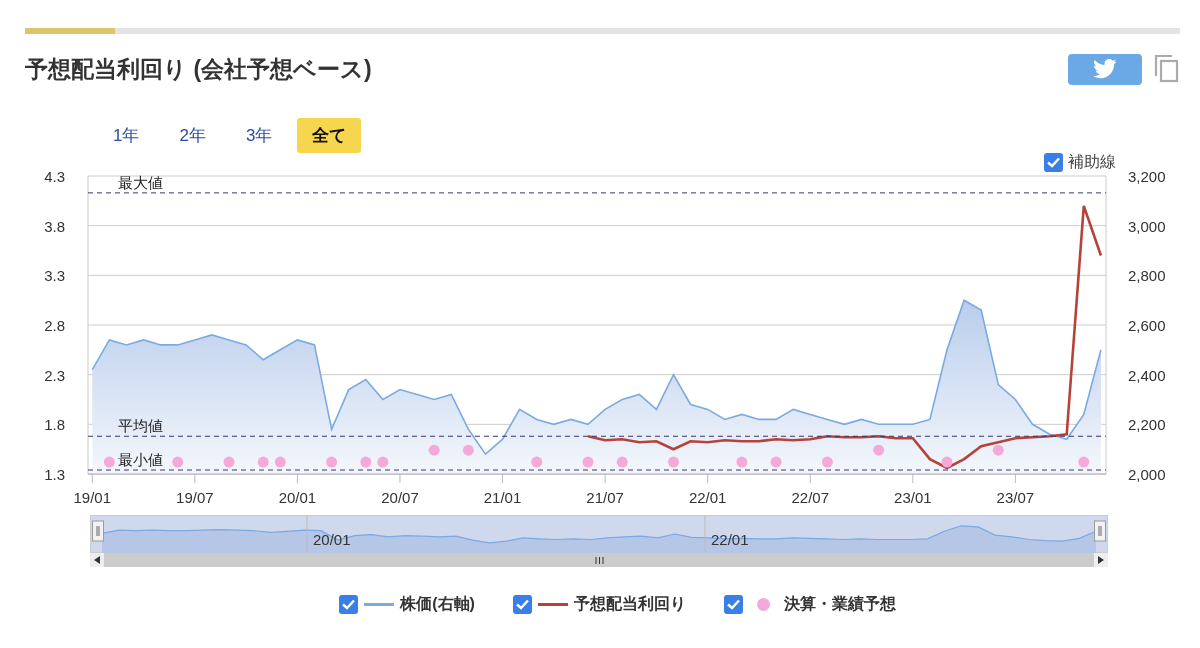 The height and width of the screenshot is (648, 1200). Describe the element at coordinates (140, 460) in the screenshot. I see `guide-label: 最小値` at that location.